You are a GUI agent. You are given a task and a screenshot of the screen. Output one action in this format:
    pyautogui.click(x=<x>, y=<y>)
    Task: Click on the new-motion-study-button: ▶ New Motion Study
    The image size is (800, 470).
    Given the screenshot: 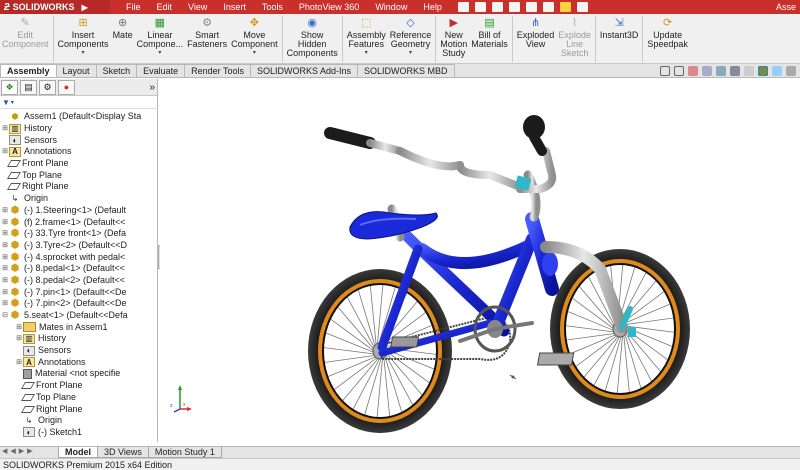 What is the action you would take?
    pyautogui.click(x=453, y=37)
    